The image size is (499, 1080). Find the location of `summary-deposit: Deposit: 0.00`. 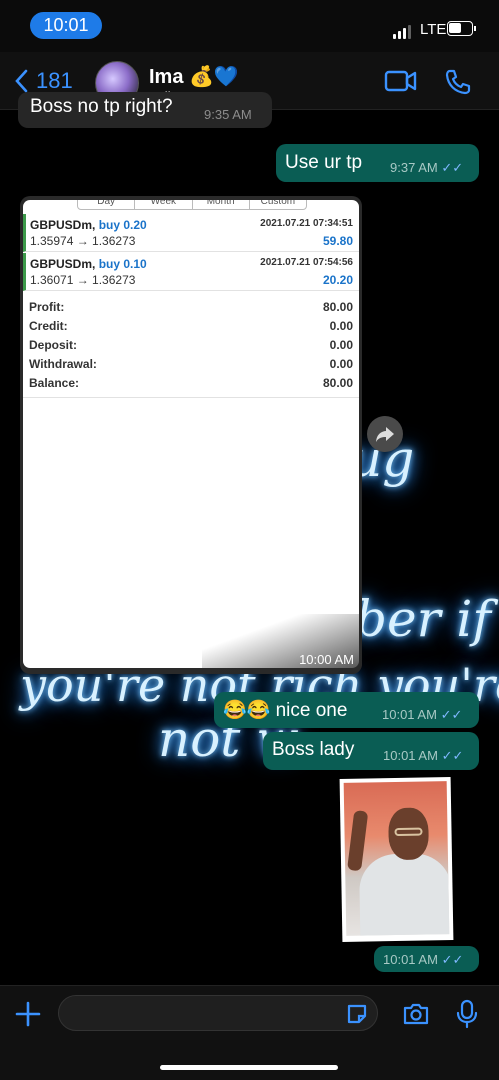

summary-deposit: Deposit: 0.00 is located at coordinates (191, 345).